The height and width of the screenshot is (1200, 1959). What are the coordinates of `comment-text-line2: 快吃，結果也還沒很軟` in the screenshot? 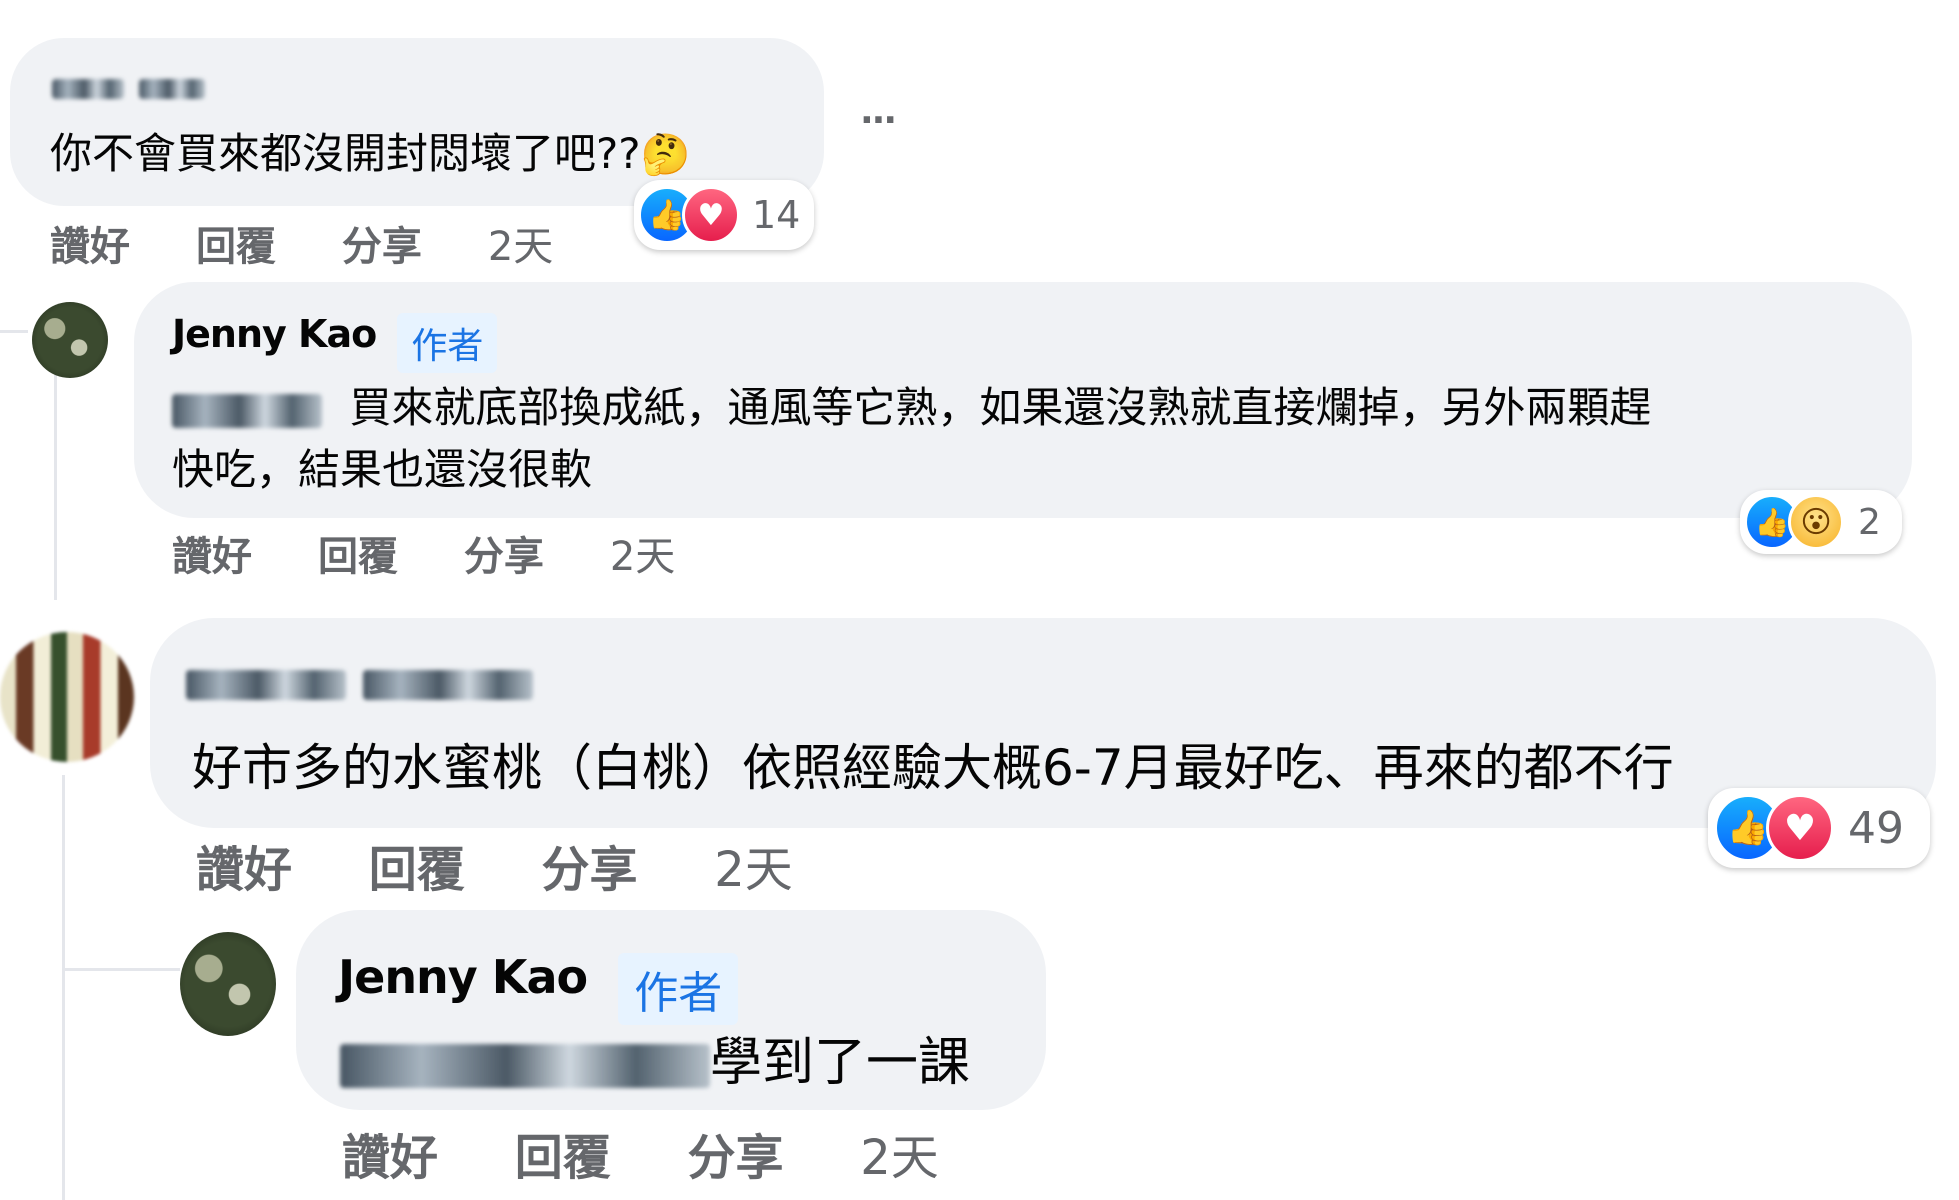 It's located at (382, 469).